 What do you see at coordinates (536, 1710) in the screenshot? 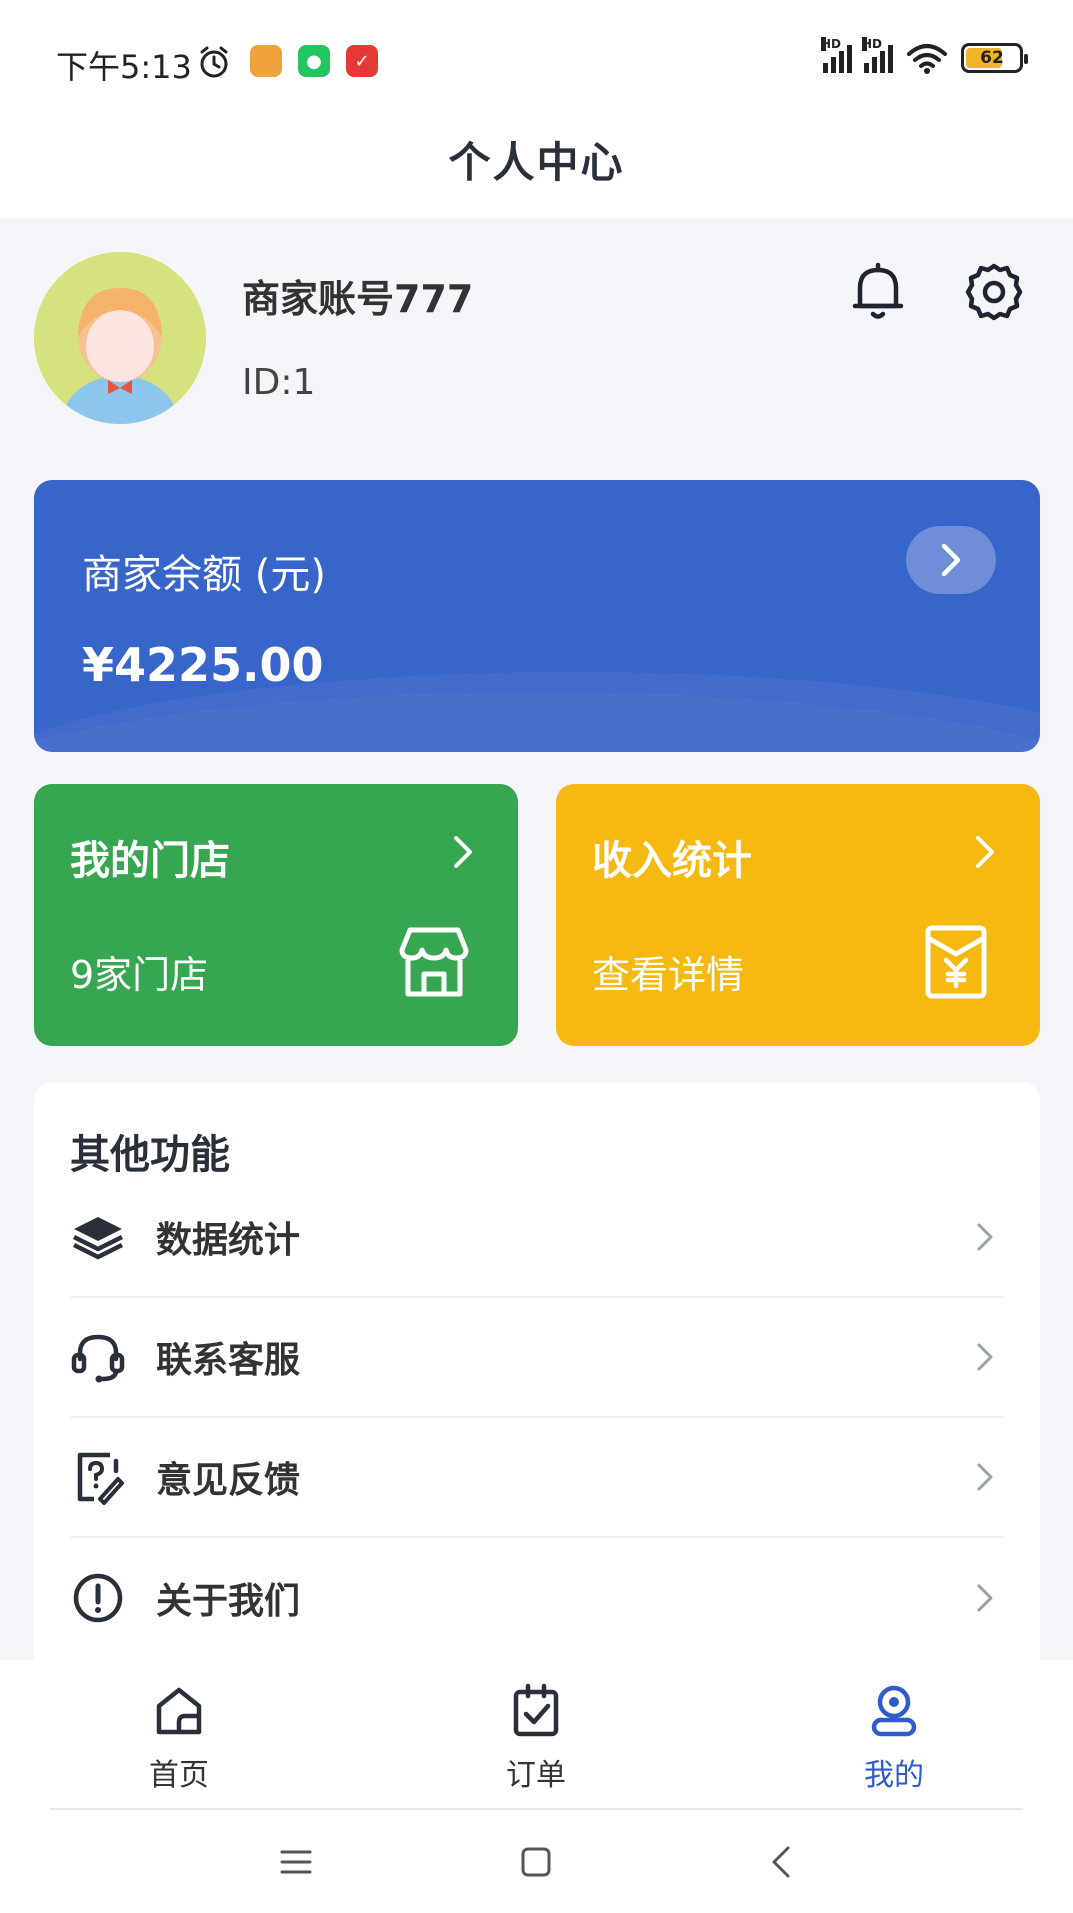
I see `order-clipboard-icon` at bounding box center [536, 1710].